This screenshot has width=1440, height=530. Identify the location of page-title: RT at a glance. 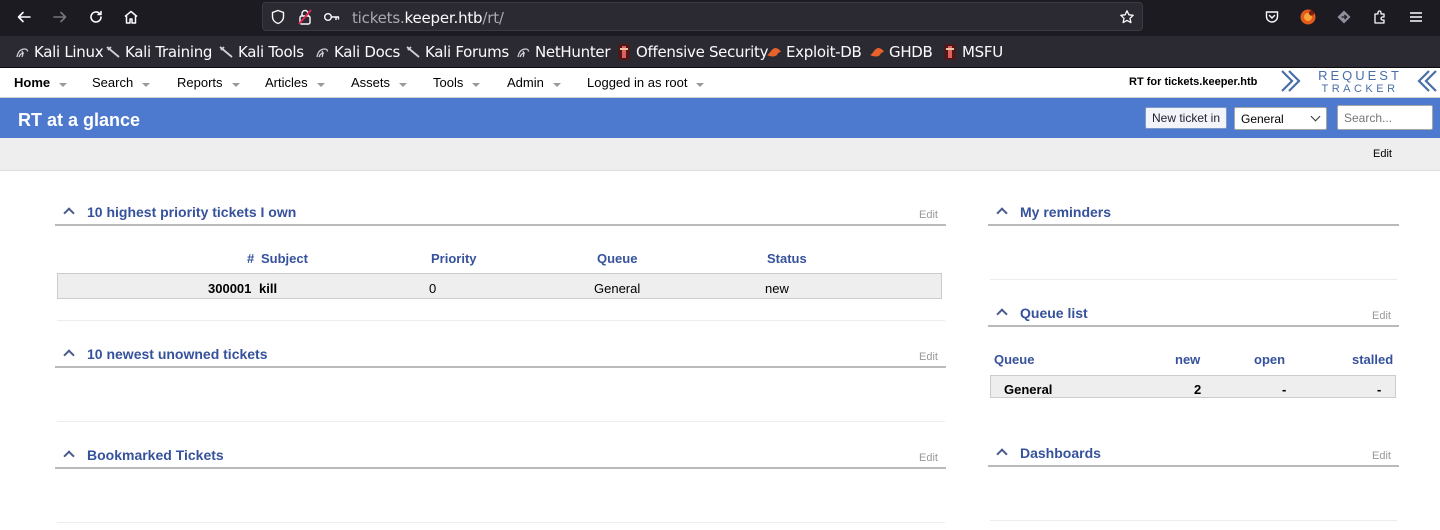
(79, 120).